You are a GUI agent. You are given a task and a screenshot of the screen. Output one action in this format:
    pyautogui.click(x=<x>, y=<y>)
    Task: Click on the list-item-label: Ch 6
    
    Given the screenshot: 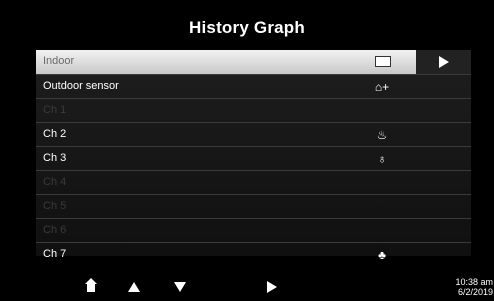 What is the action you would take?
    pyautogui.click(x=55, y=230)
    